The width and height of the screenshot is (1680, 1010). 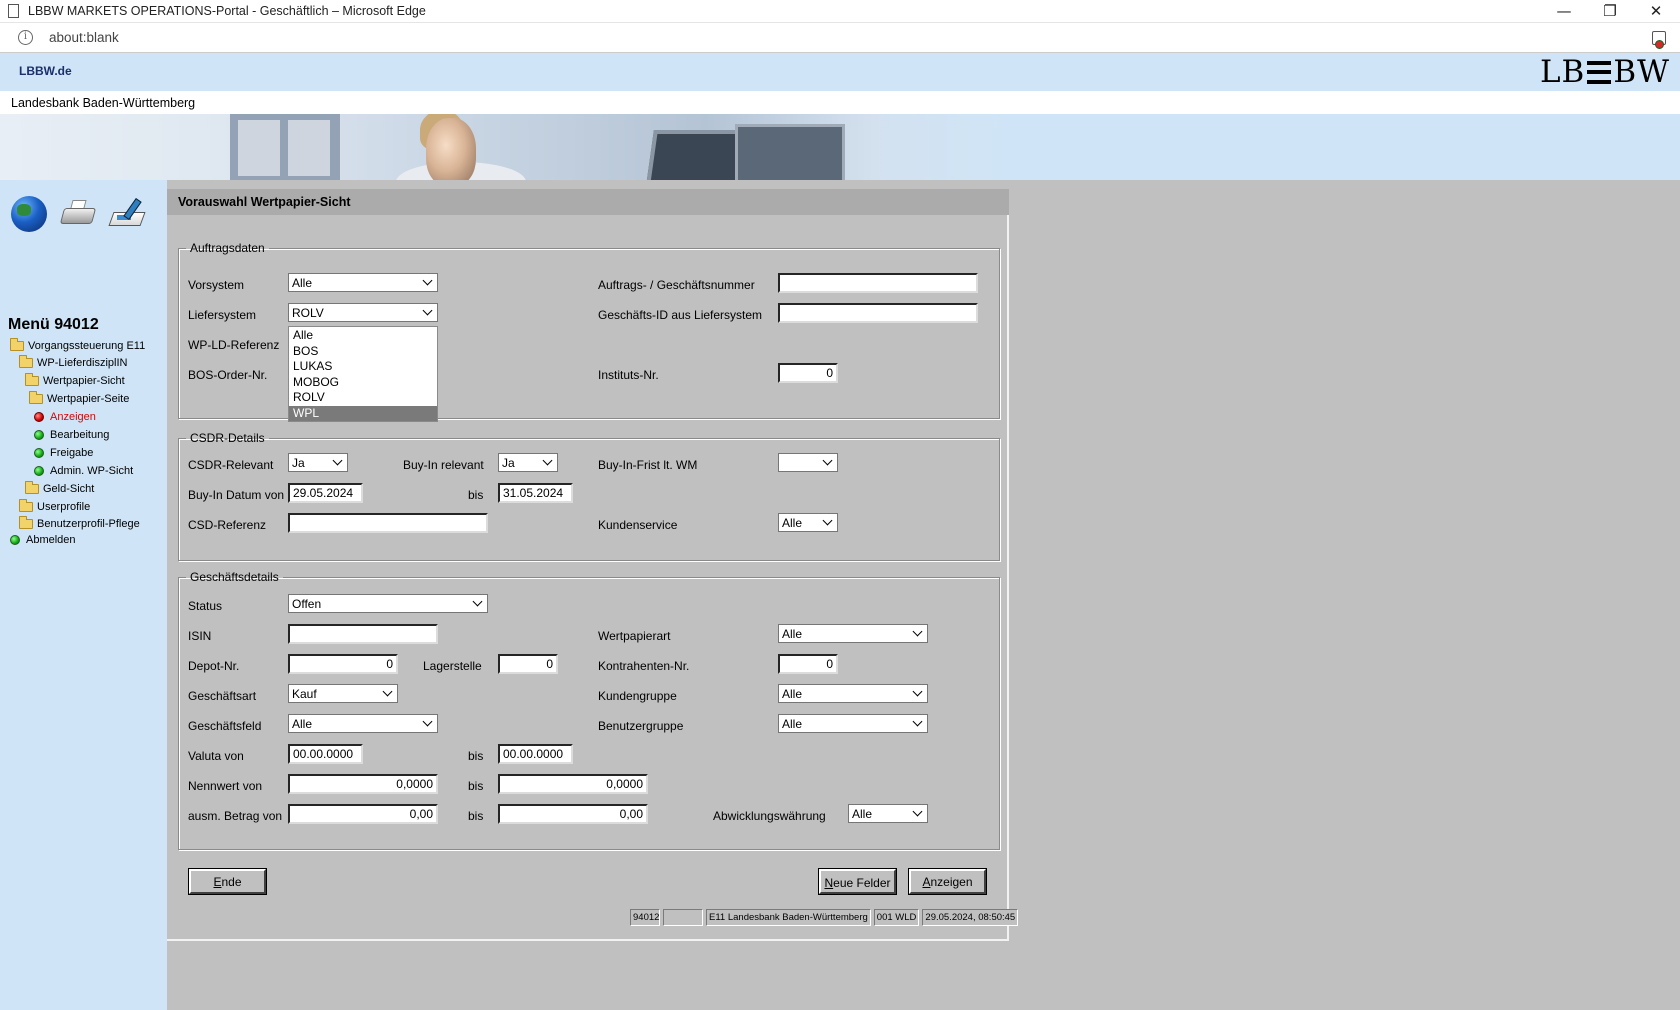 I want to click on dropdown-option: ROLV, so click(x=363, y=398).